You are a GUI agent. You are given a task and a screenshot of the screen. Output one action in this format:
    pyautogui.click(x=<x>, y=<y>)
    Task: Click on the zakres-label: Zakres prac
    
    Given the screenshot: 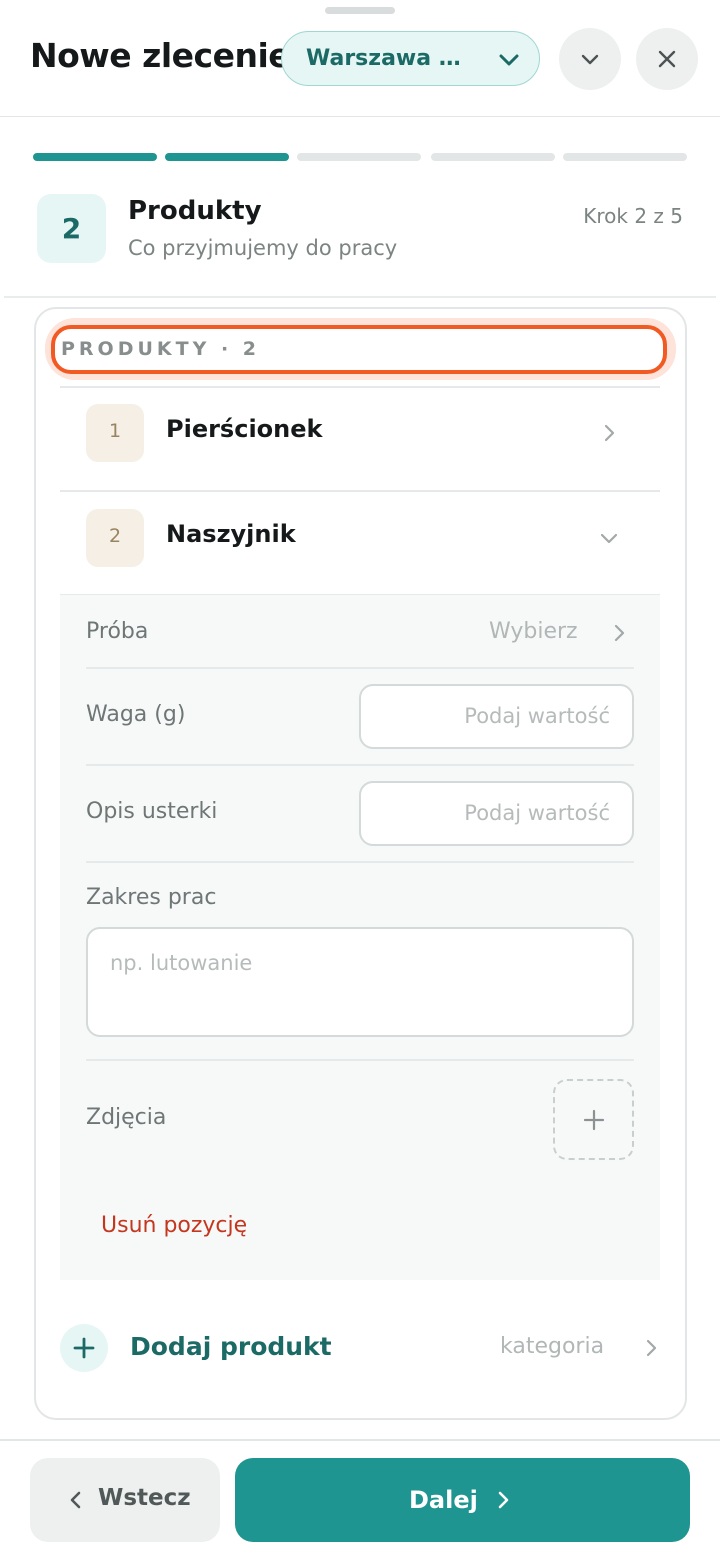 What is the action you would take?
    pyautogui.click(x=151, y=897)
    